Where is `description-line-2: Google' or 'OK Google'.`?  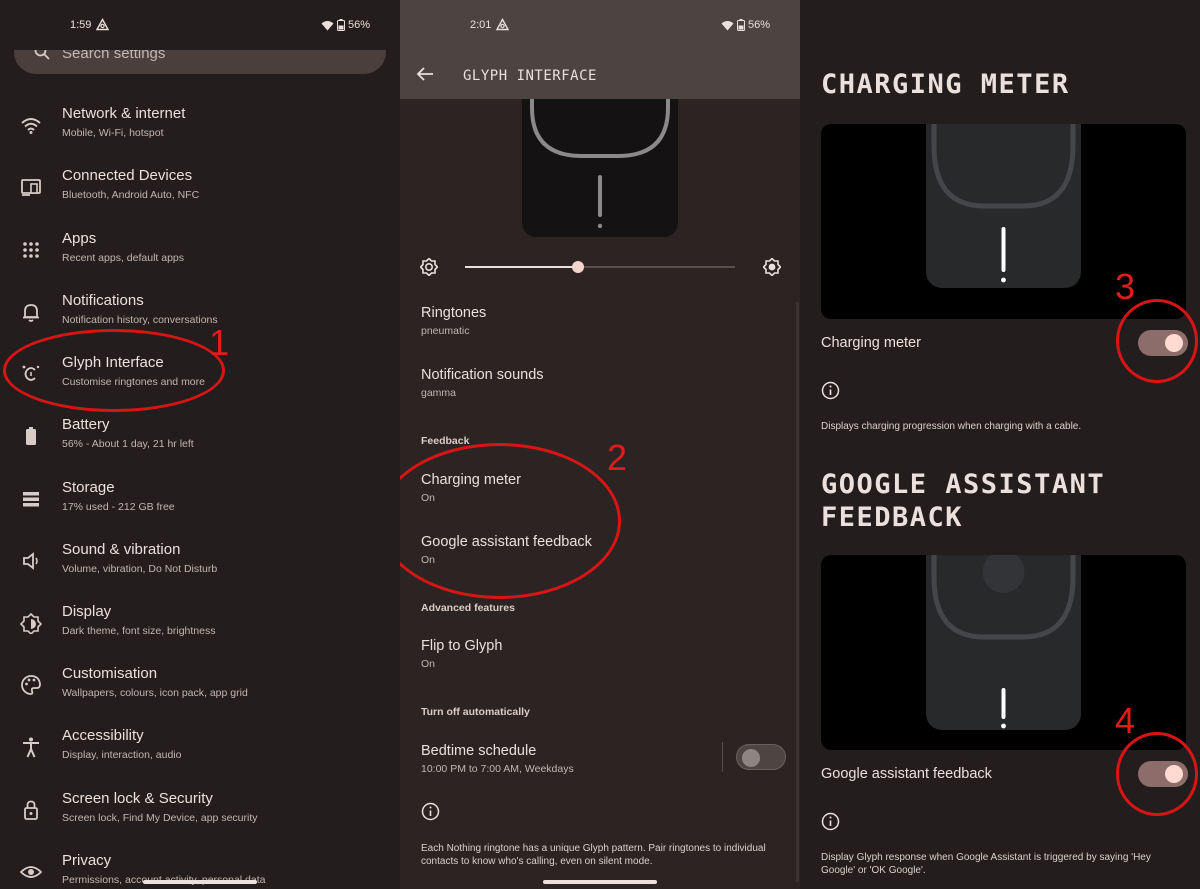 description-line-2: Google' or 'OK Google'. is located at coordinates (873, 870).